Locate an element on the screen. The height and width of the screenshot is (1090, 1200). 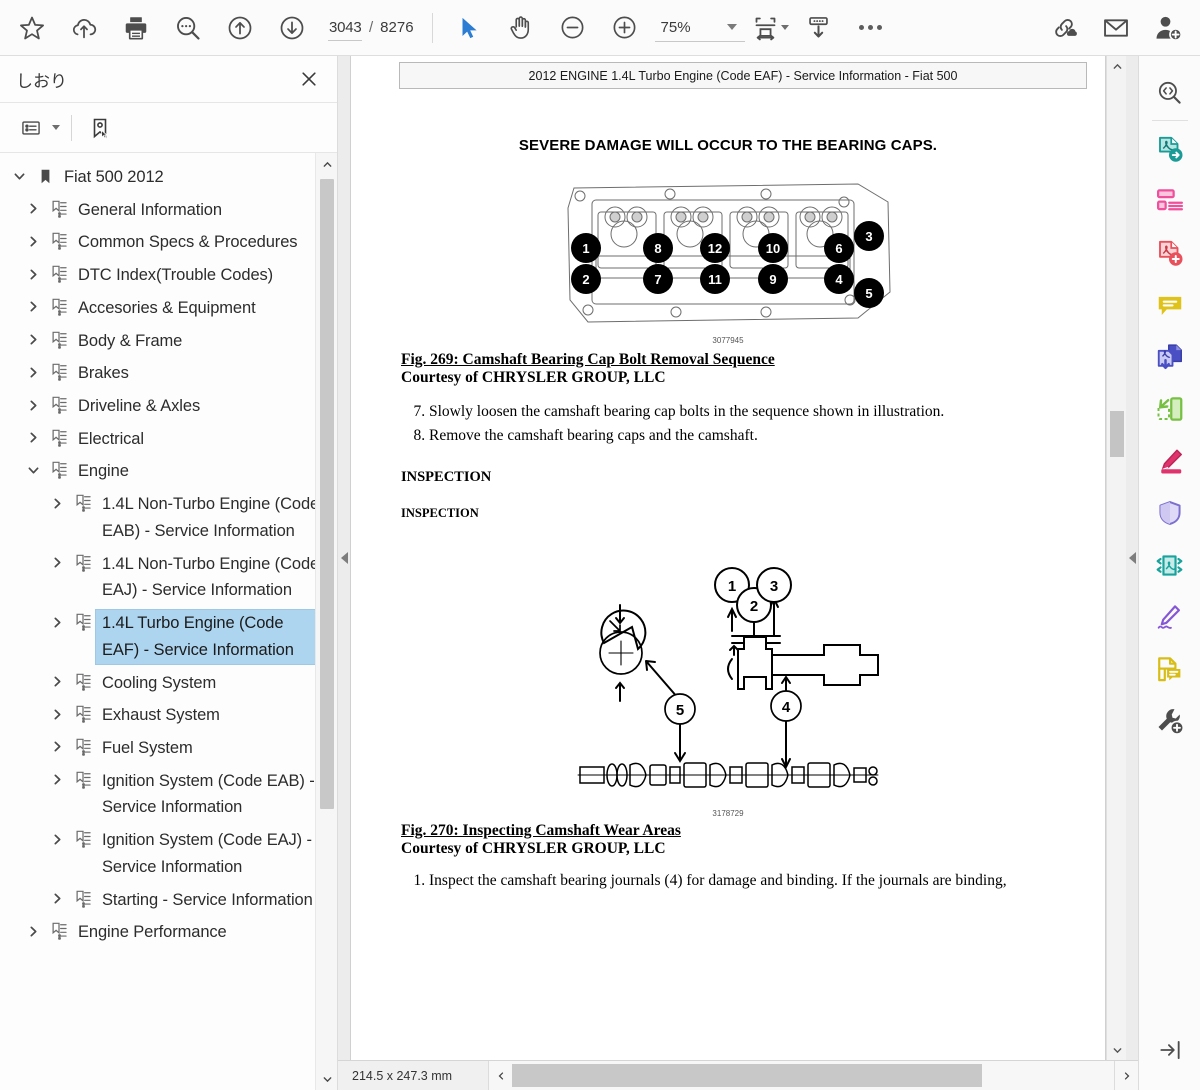
doc-scroll-up-icon is located at coordinates (1117, 66).